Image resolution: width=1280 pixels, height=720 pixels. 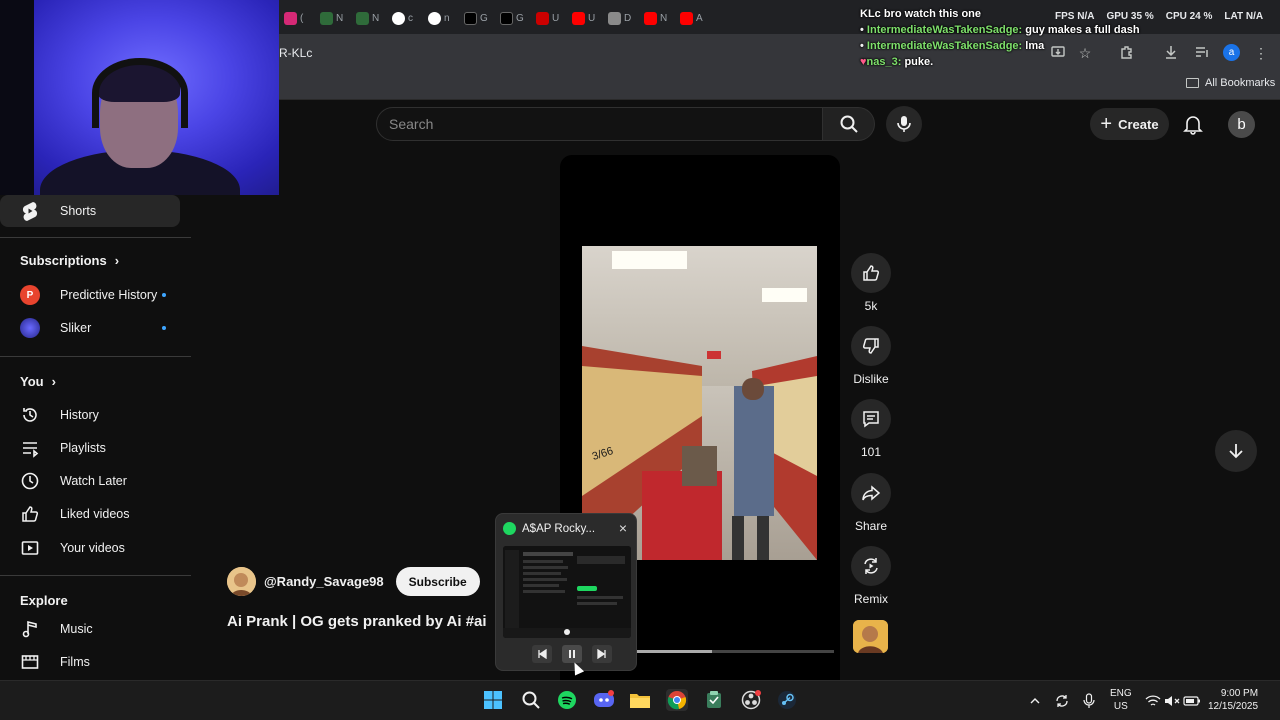 I want to click on close-icon: ×, so click(x=623, y=528).